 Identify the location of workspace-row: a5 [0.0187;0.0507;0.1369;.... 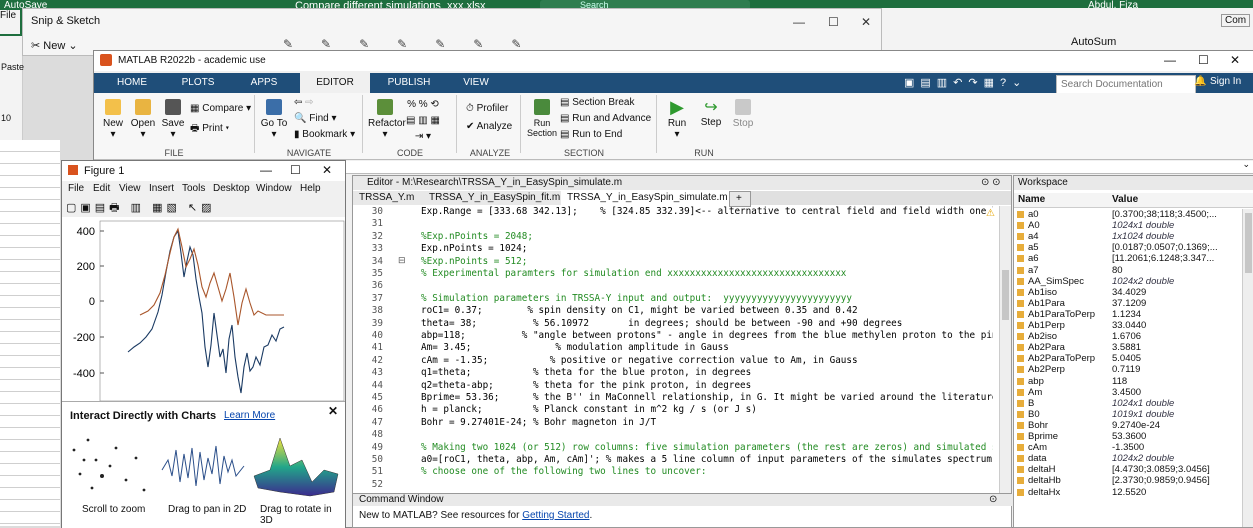
(1133, 247).